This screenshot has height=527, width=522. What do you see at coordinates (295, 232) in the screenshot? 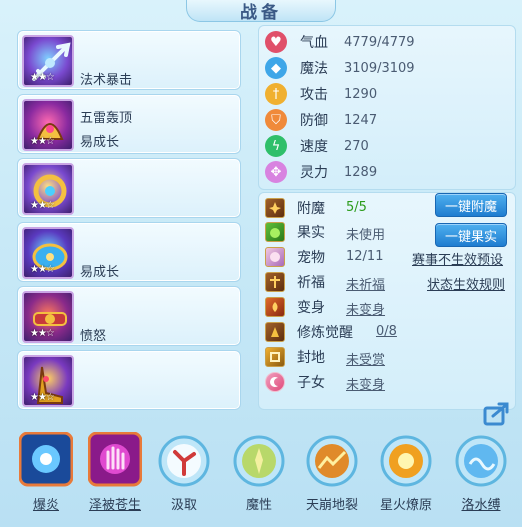
I see `info-row-fruit: 果实` at bounding box center [295, 232].